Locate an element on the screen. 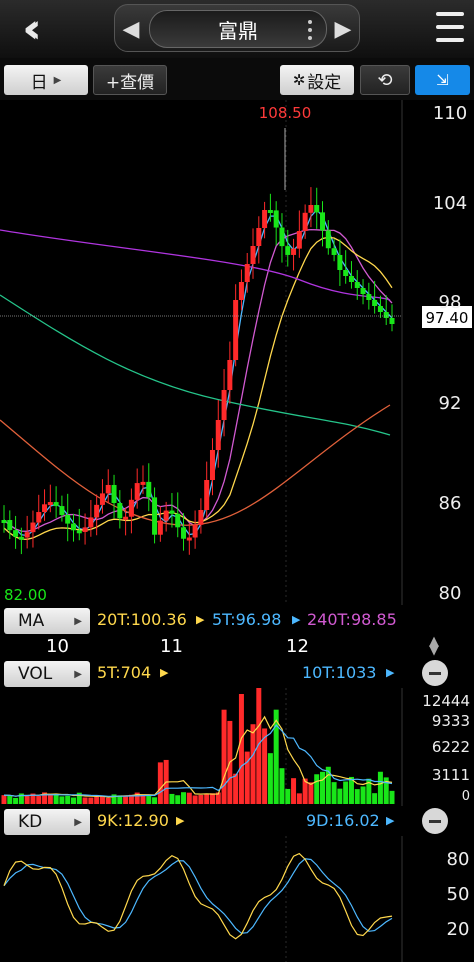  hamburger-icon is located at coordinates (450, 27).